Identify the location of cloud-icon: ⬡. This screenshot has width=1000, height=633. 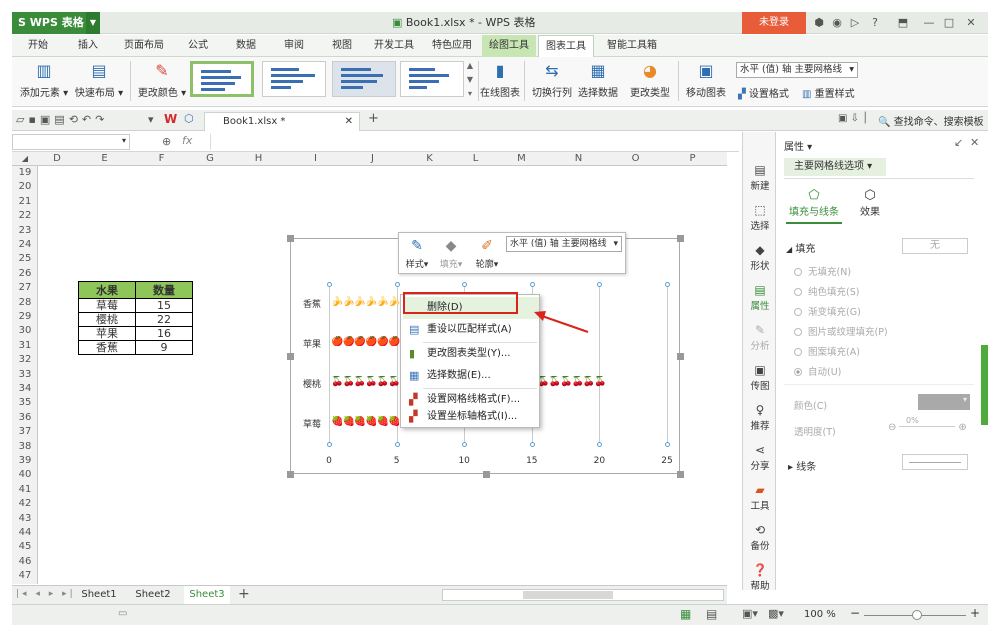
(189, 118).